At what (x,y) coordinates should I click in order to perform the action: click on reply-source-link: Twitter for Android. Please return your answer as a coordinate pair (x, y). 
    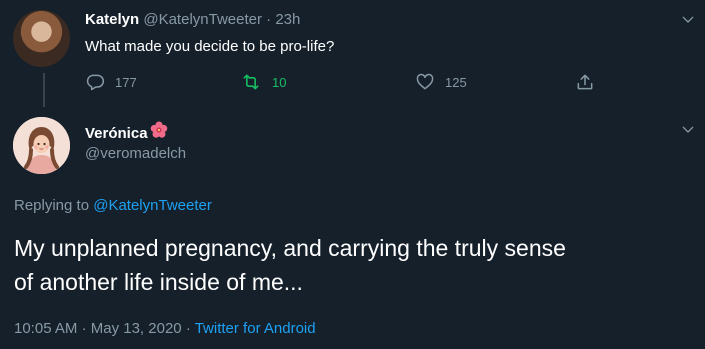
    Looking at the image, I should click on (255, 328).